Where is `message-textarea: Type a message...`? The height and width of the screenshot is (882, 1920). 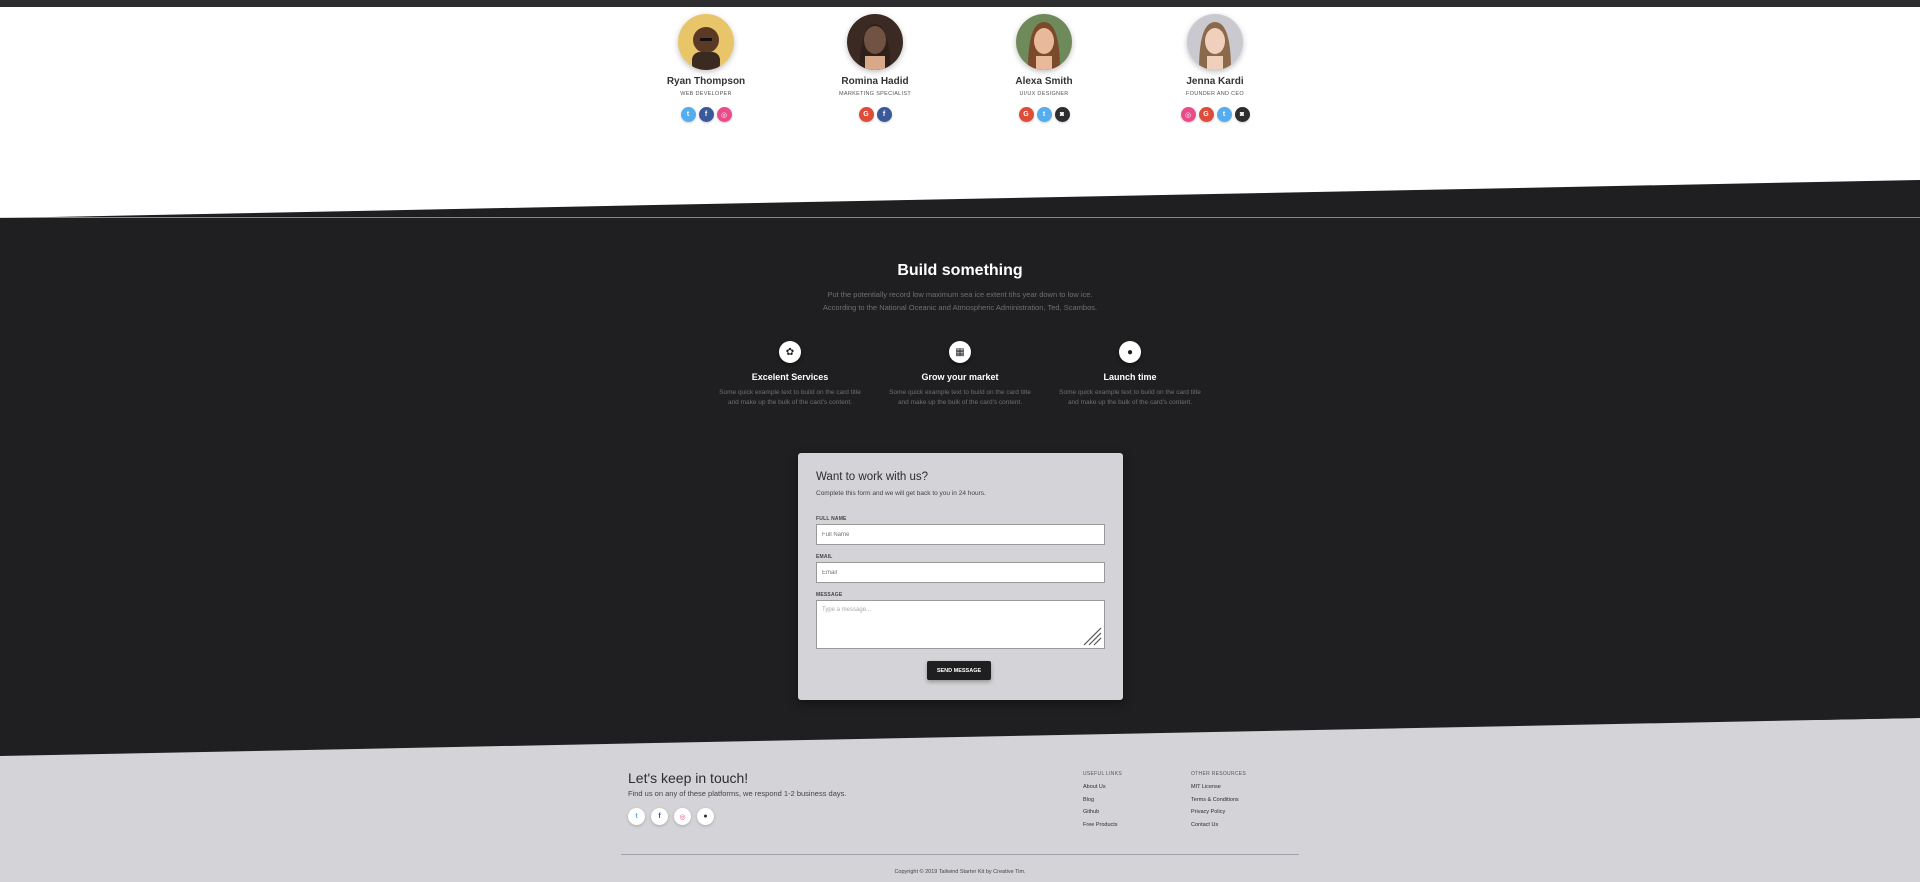
message-textarea: Type a message... is located at coordinates (960, 624).